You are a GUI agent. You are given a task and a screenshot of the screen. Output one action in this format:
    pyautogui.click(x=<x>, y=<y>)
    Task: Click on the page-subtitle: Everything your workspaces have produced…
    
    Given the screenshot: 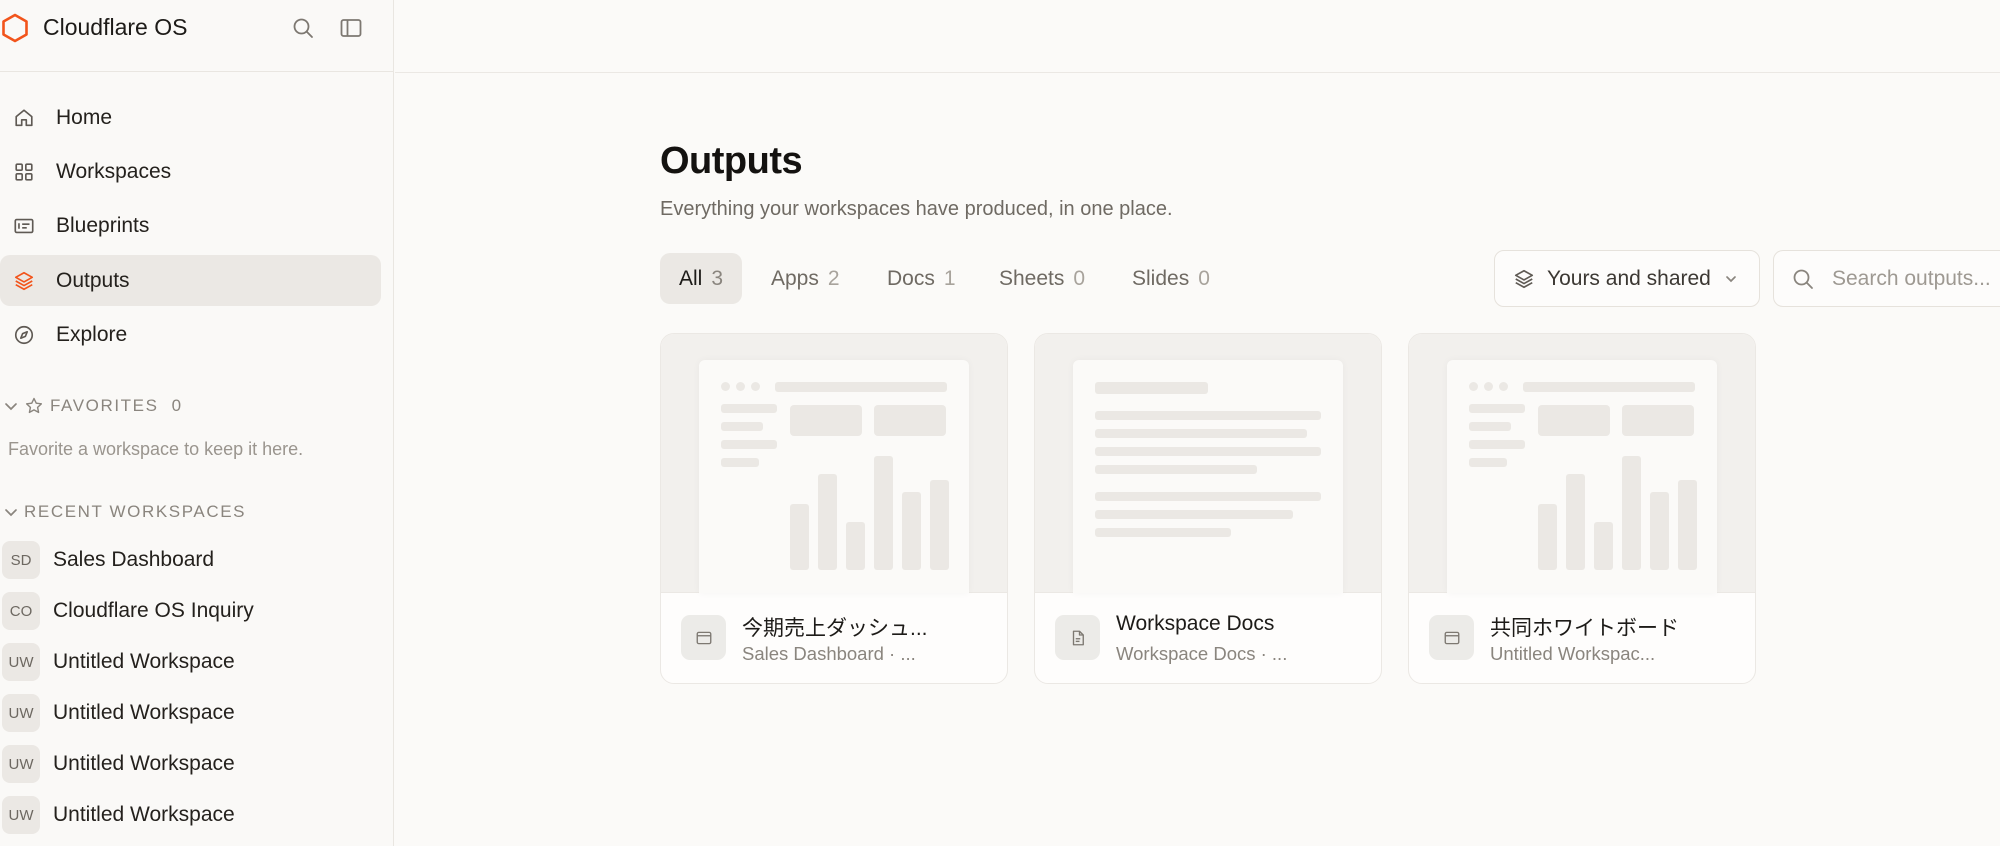 What is the action you would take?
    pyautogui.click(x=916, y=209)
    